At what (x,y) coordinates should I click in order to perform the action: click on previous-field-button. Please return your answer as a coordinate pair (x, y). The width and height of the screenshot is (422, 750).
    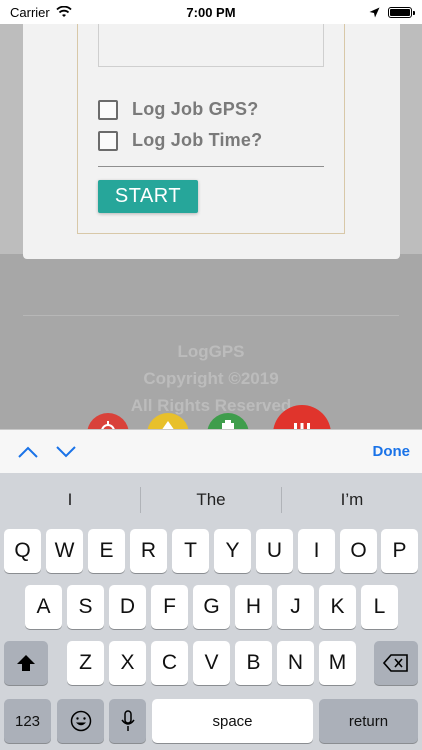
    Looking at the image, I should click on (28, 452).